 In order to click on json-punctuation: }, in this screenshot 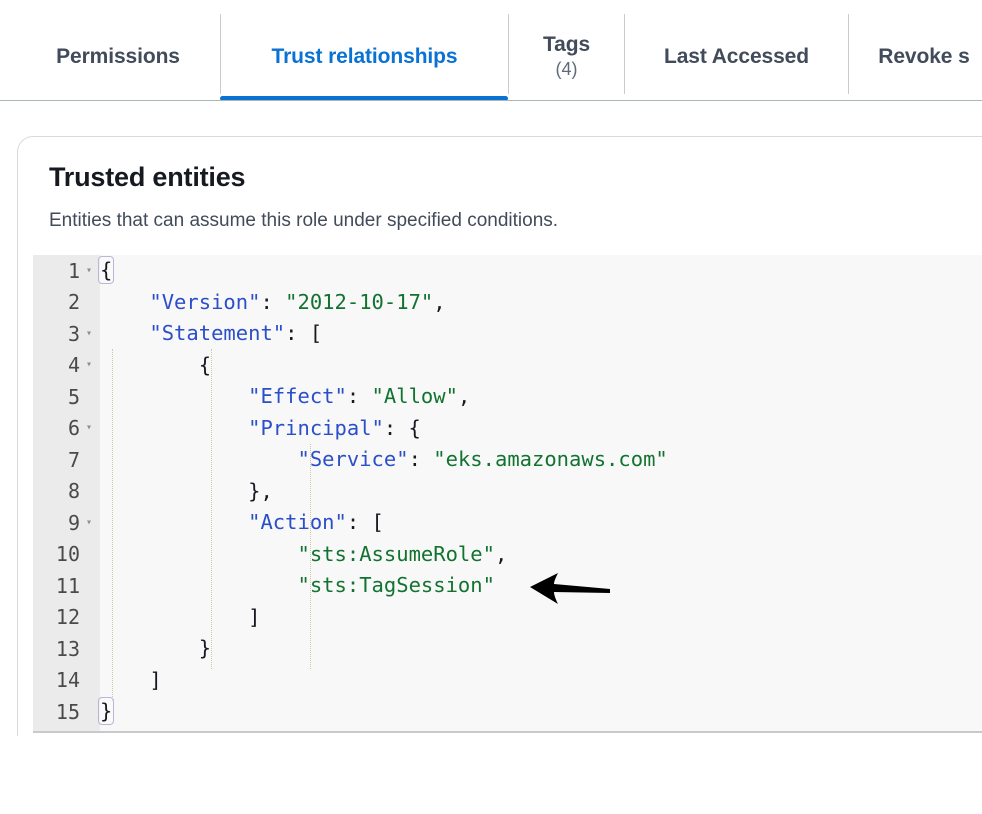, I will do `click(186, 490)`.